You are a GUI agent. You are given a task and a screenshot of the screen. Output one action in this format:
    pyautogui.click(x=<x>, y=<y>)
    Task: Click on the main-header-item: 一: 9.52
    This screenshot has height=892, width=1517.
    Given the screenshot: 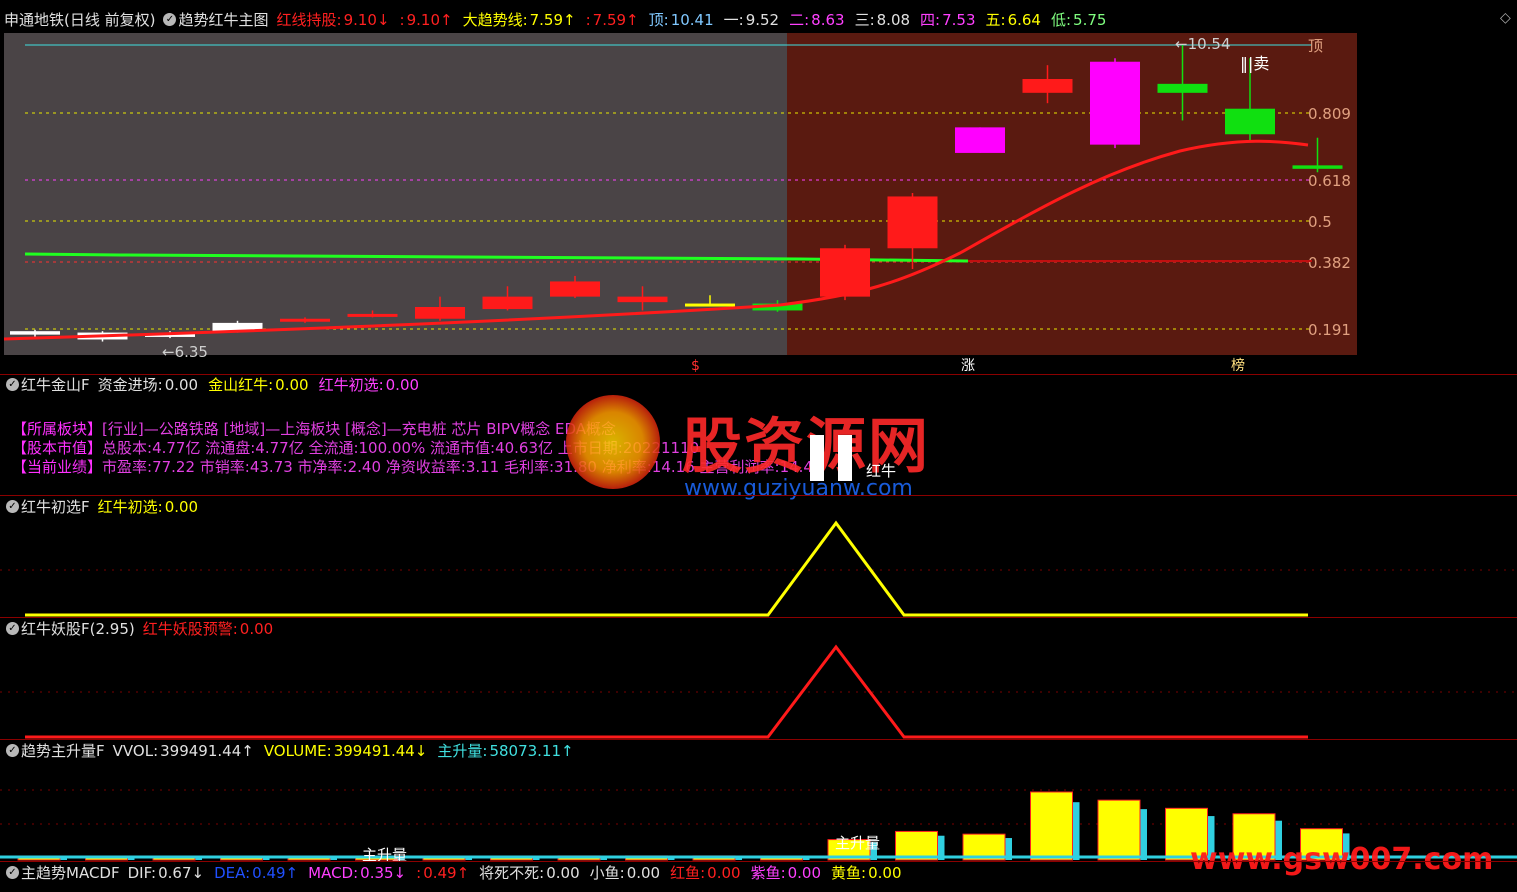 What is the action you would take?
    pyautogui.click(x=752, y=20)
    